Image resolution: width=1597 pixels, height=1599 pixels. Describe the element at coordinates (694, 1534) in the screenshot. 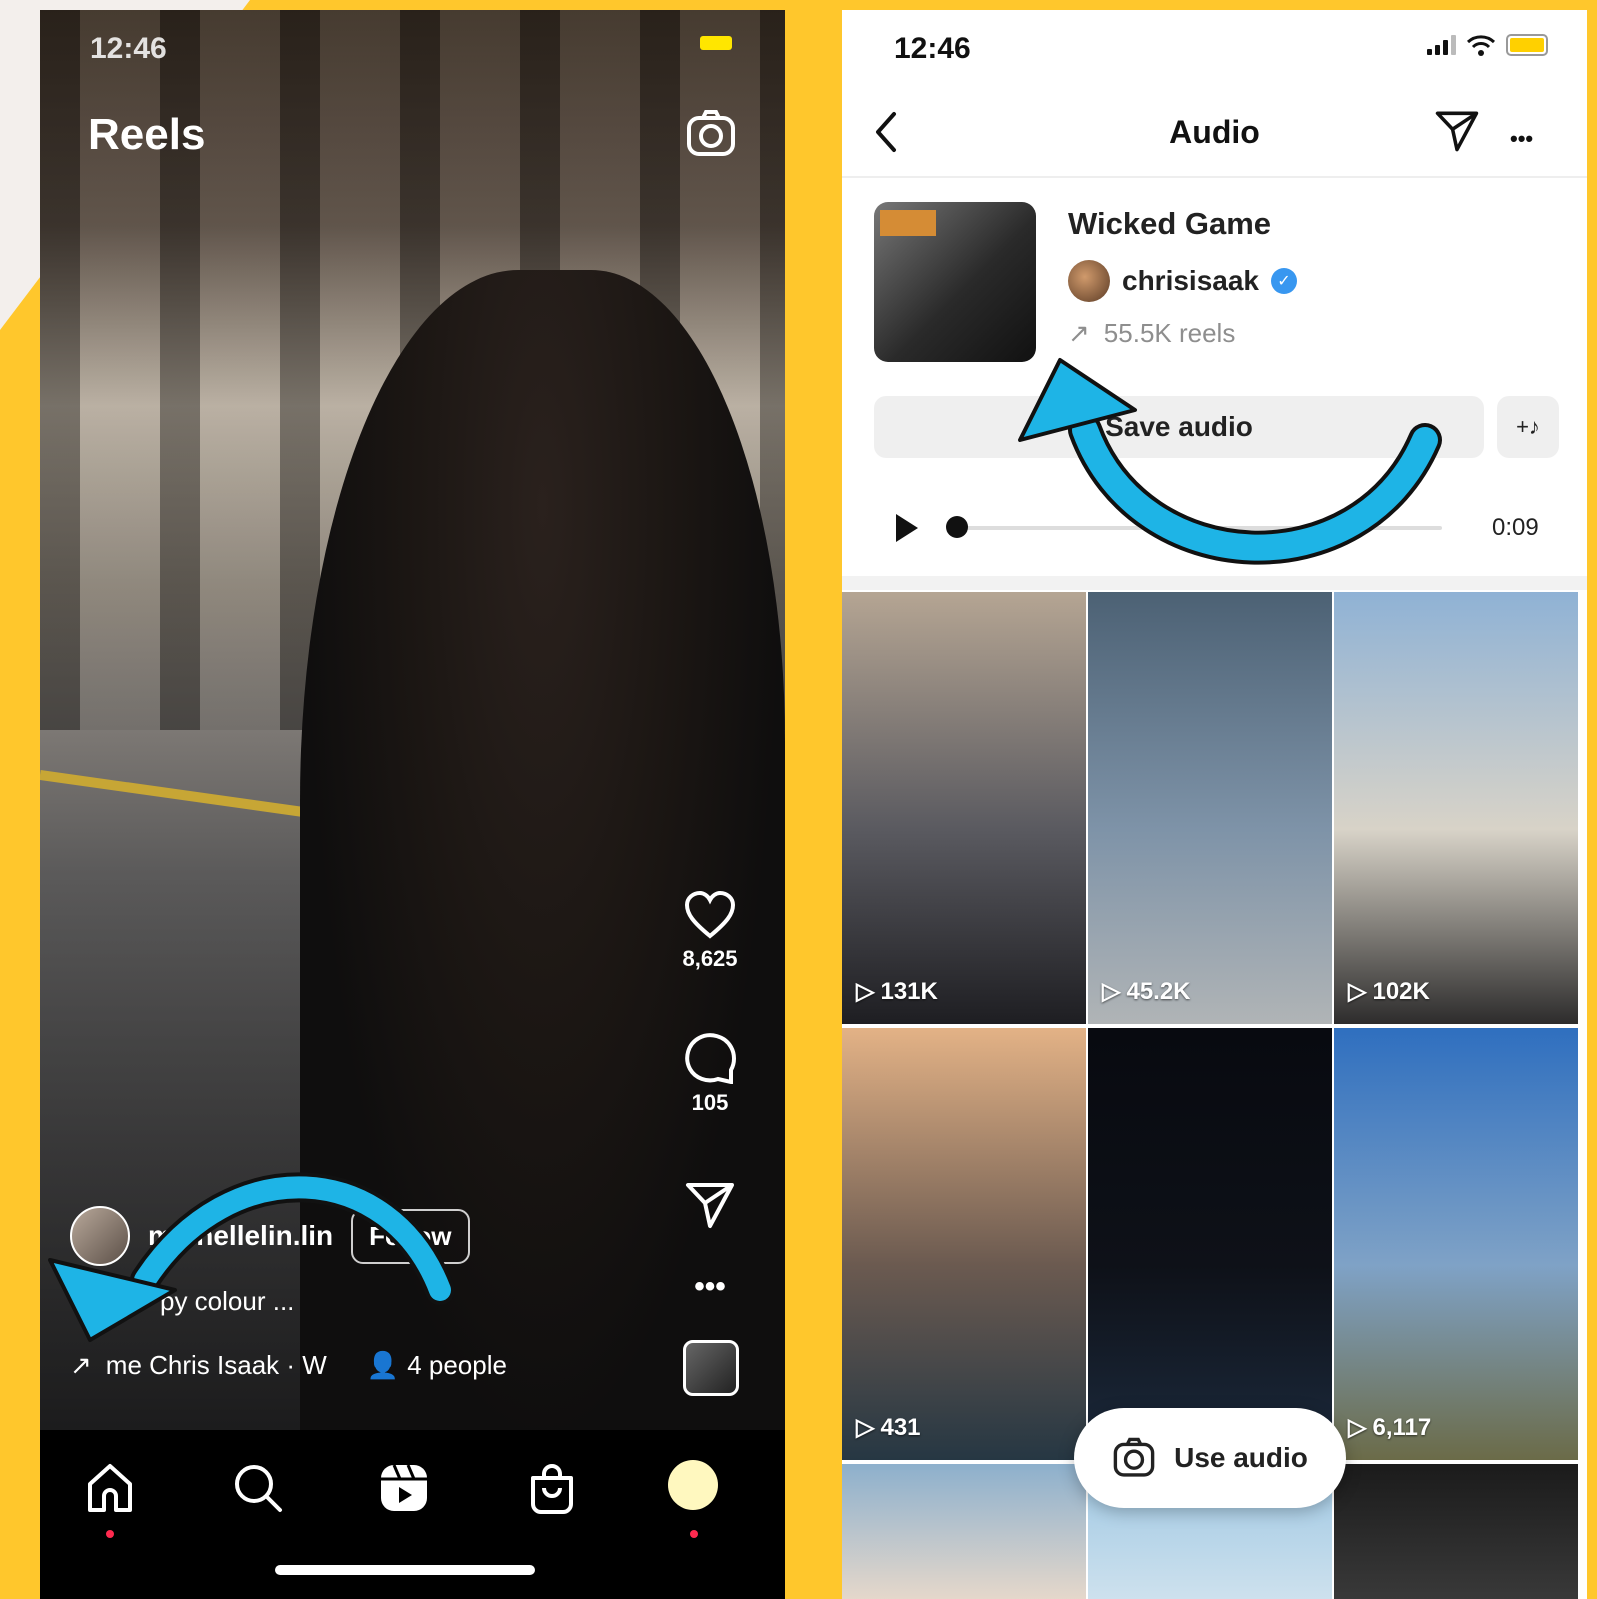

I see `profile-indicator-dot` at that location.